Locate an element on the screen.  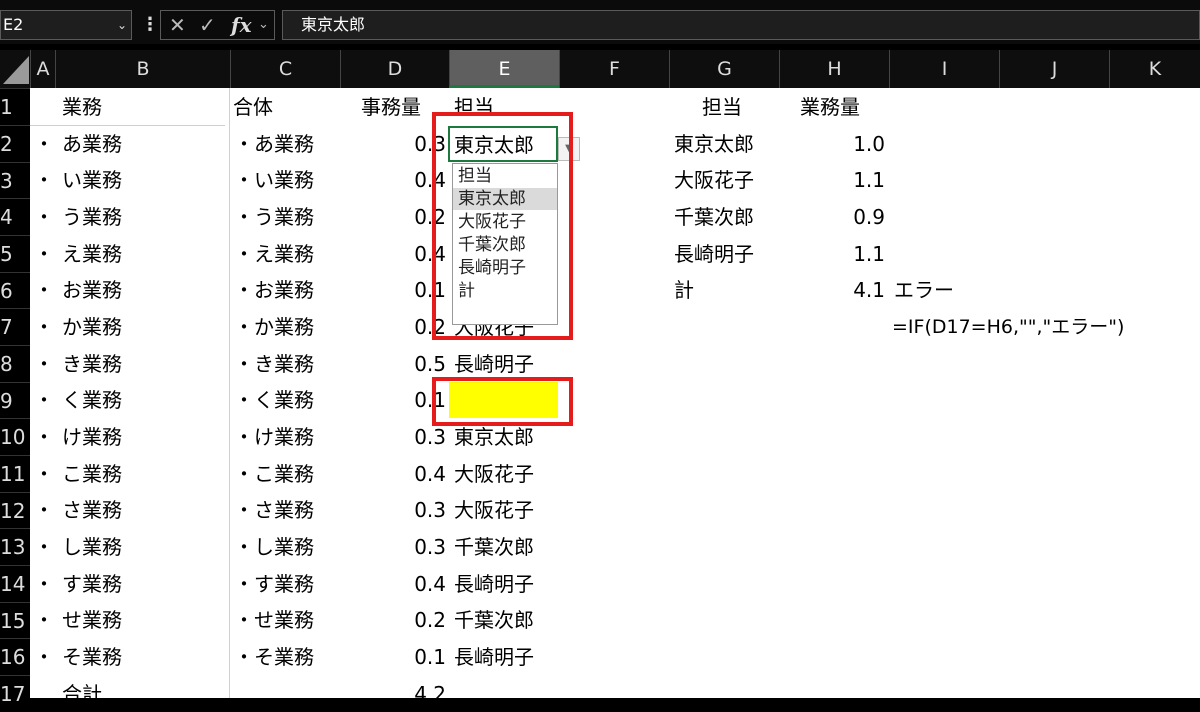
combined-cell: ・せ業務 is located at coordinates (274, 620).